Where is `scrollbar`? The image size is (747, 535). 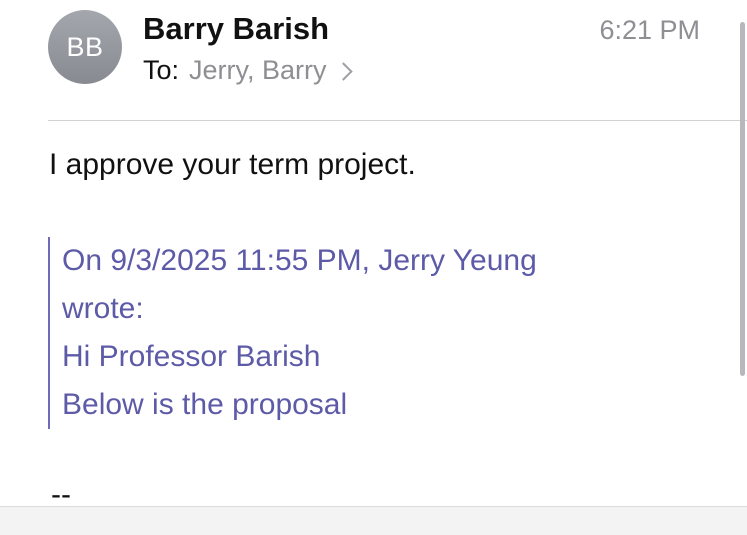 scrollbar is located at coordinates (742, 199).